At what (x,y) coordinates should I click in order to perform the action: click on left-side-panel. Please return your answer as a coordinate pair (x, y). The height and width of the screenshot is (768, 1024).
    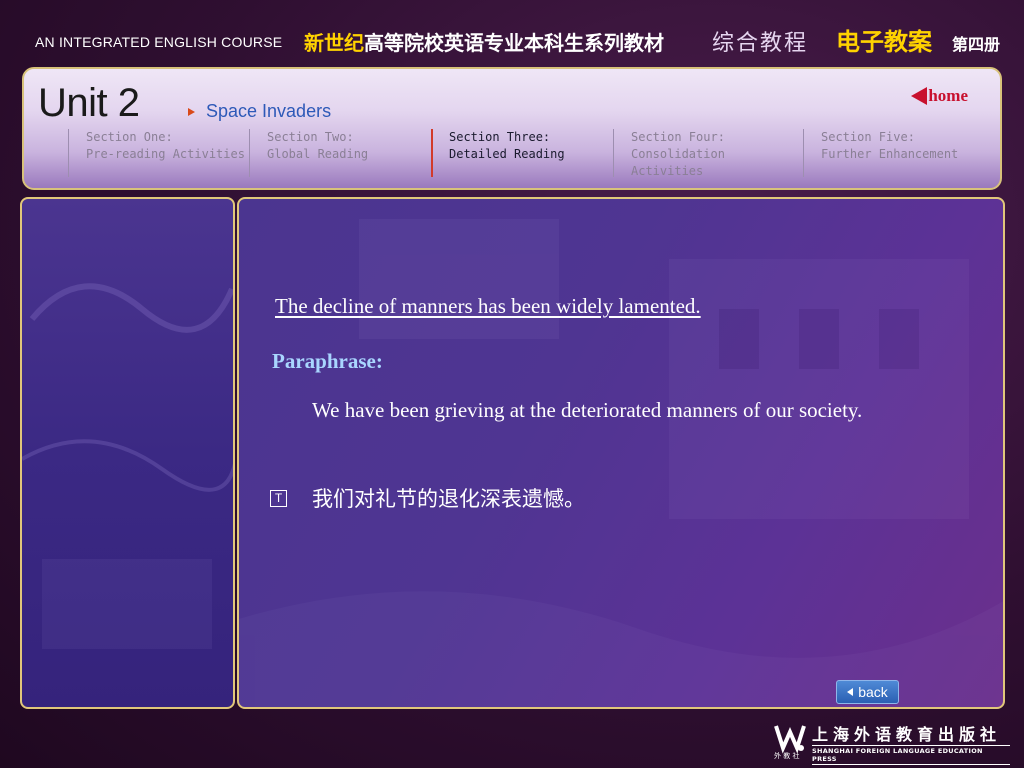
    Looking at the image, I should click on (127, 453).